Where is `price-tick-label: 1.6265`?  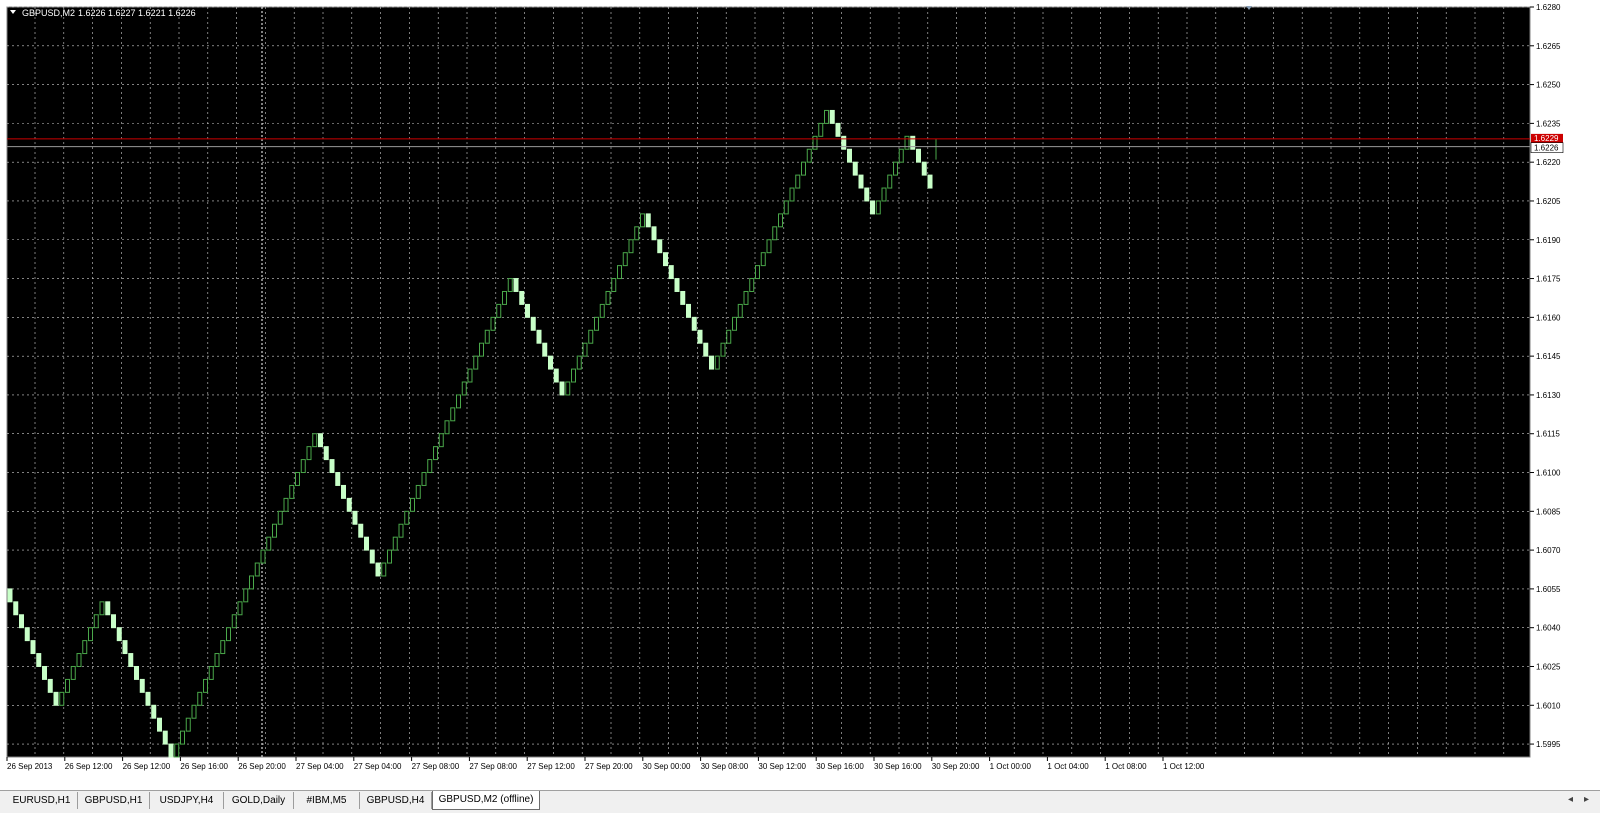 price-tick-label: 1.6265 is located at coordinates (1548, 46).